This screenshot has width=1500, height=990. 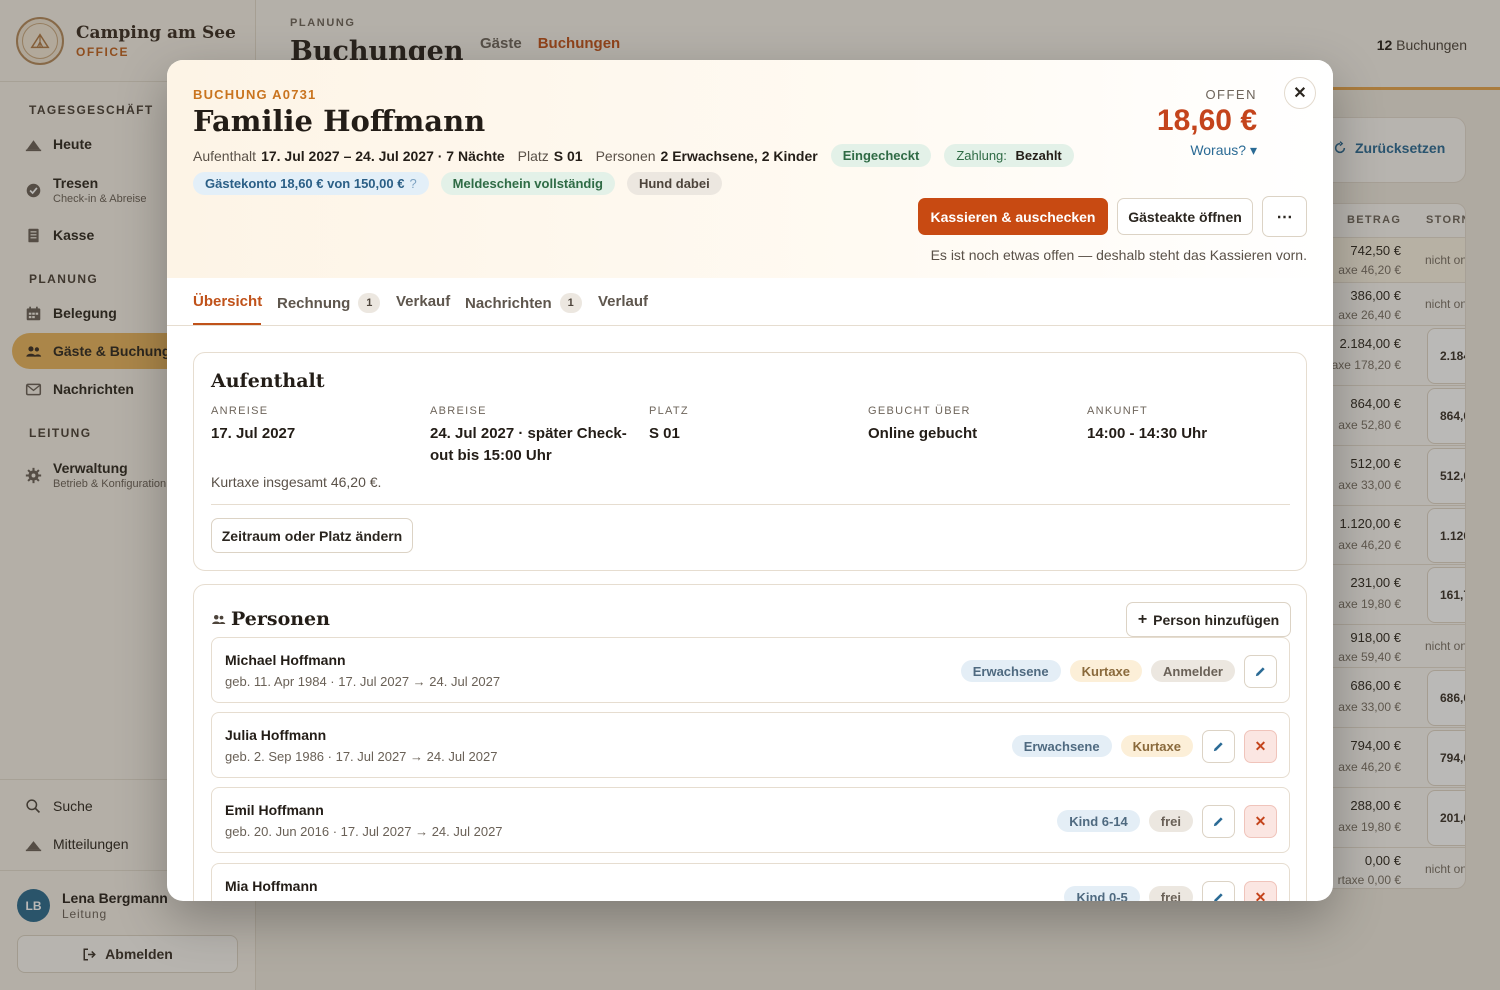 What do you see at coordinates (285, 660) in the screenshot?
I see `person-name: Michael Hoffmann` at bounding box center [285, 660].